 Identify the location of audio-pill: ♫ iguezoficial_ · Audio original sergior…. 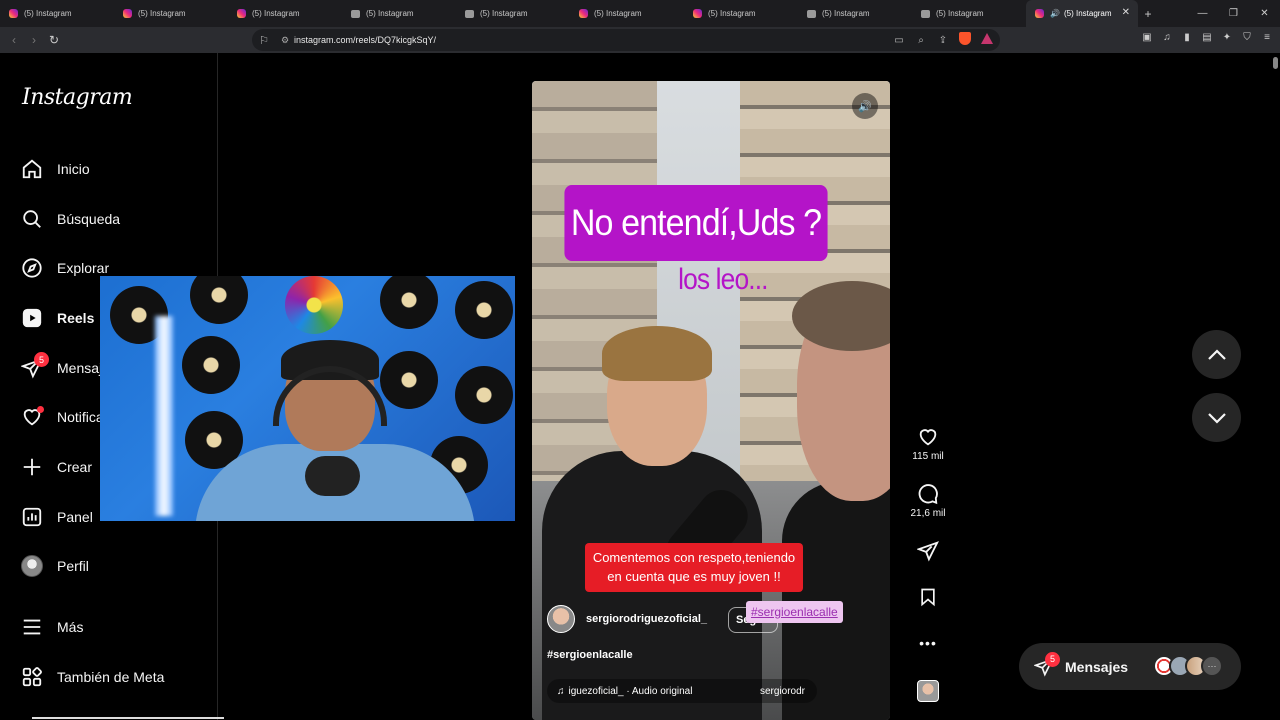
(682, 691).